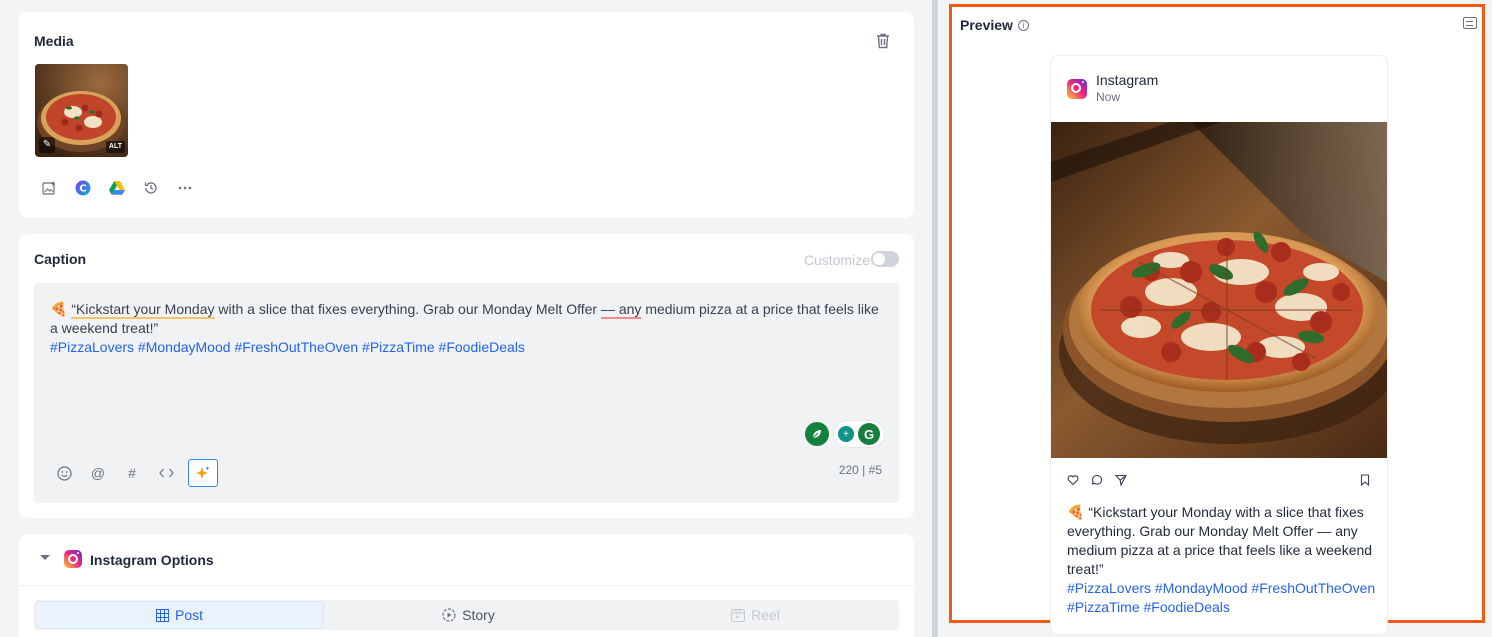 This screenshot has width=1492, height=637. I want to click on tab-reel: Reel, so click(755, 615).